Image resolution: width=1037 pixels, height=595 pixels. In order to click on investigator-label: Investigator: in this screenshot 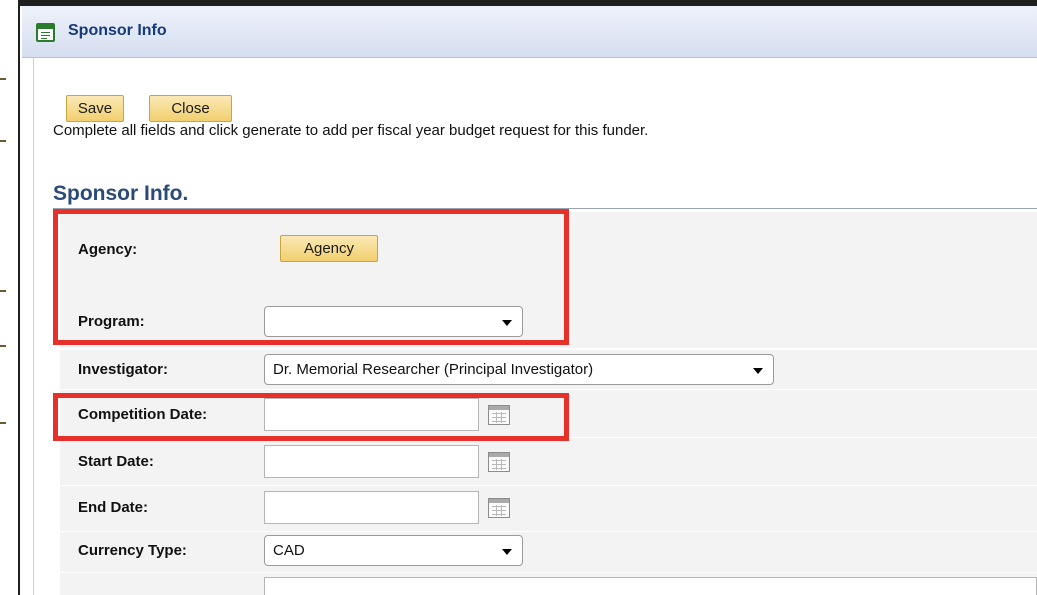, I will do `click(123, 369)`.